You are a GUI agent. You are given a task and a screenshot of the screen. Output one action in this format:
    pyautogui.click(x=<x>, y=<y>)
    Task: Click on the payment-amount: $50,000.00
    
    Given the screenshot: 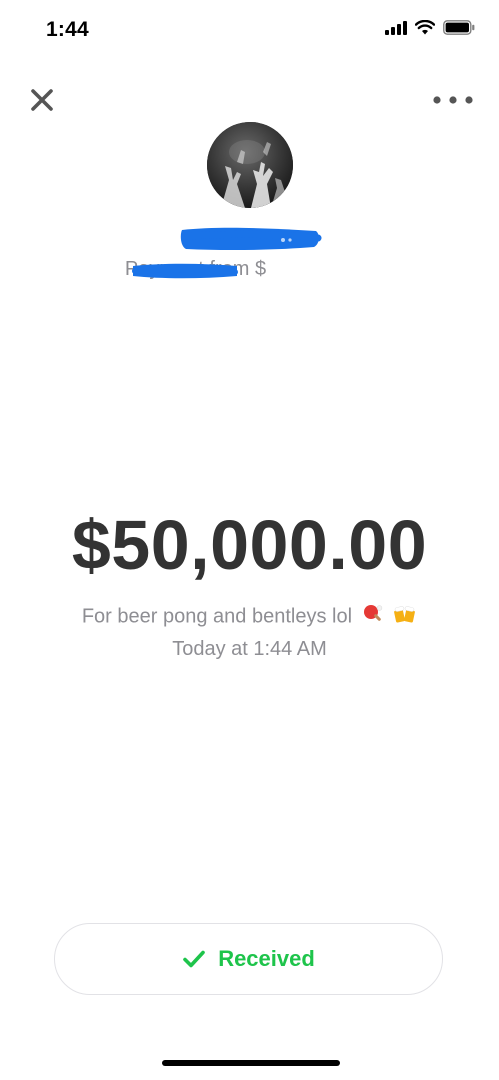 What is the action you would take?
    pyautogui.click(x=249, y=545)
    